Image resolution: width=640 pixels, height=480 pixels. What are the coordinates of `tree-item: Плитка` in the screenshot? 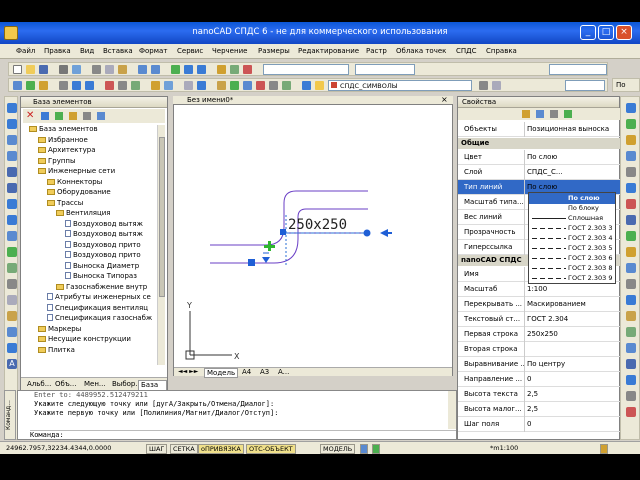 It's located at (56, 350).